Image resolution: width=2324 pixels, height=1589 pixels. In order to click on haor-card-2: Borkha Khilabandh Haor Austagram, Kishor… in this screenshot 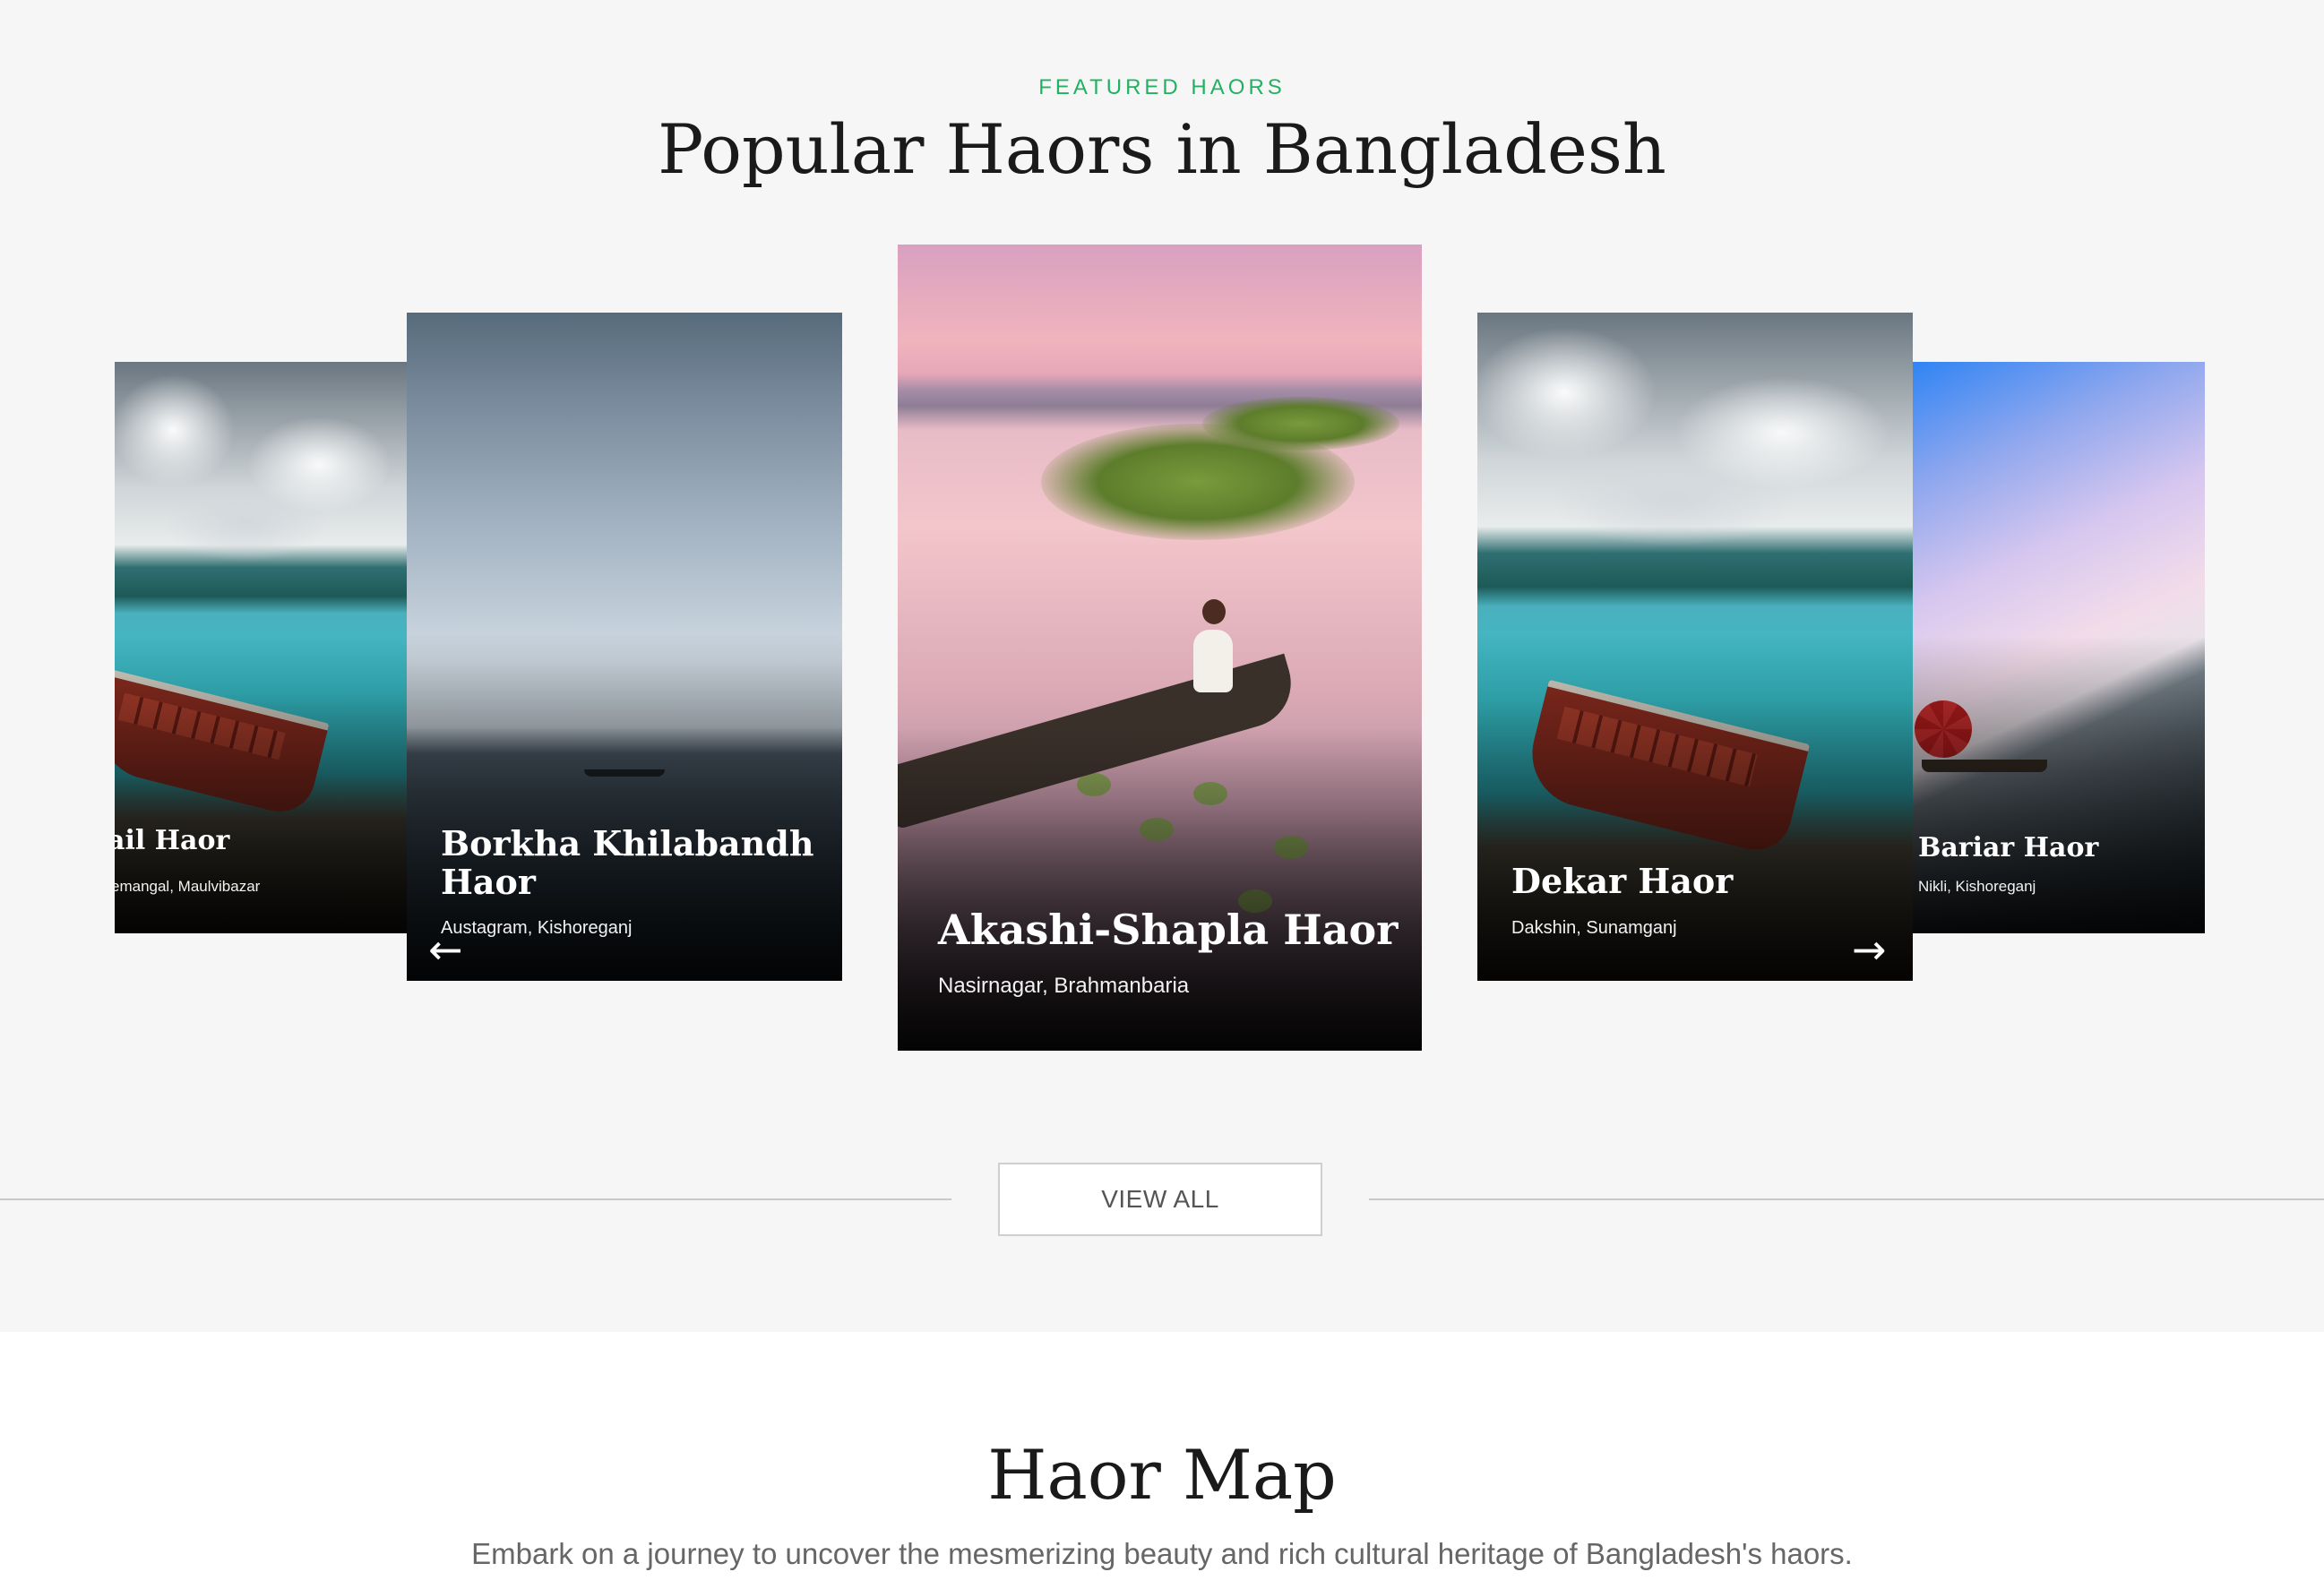, I will do `click(624, 647)`.